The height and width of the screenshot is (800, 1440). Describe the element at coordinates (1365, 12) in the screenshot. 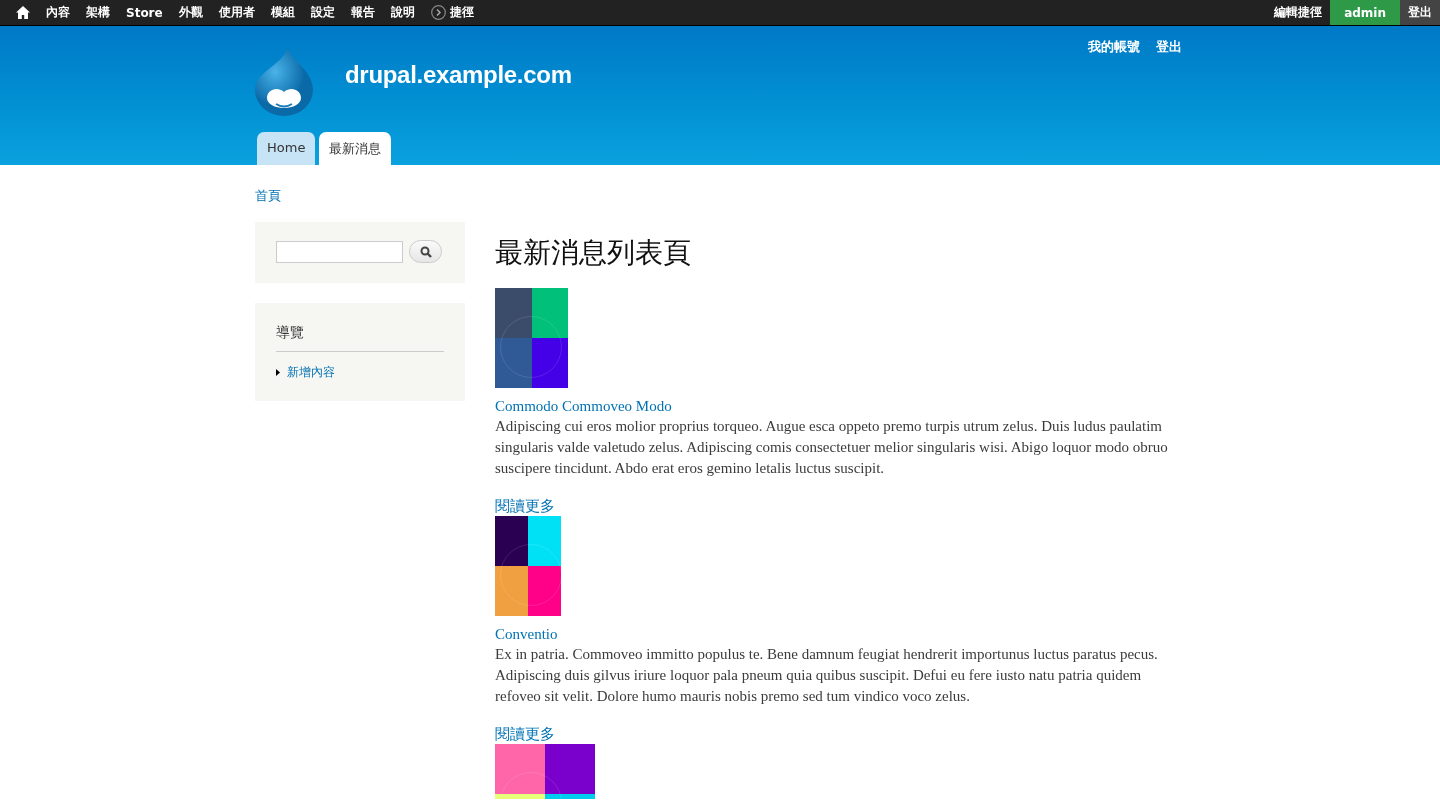

I see `user-link: admin` at that location.